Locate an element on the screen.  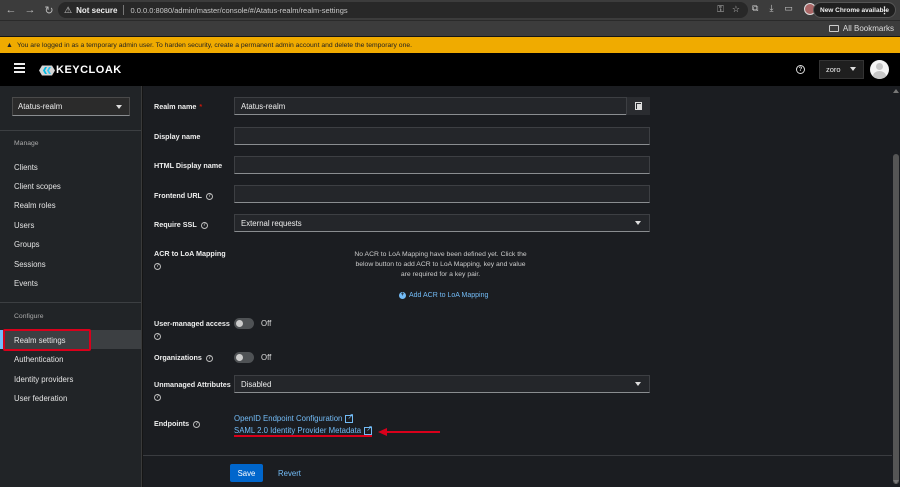
app-header: KEYCLOAK ? zoro is located at coordinates (450, 69).